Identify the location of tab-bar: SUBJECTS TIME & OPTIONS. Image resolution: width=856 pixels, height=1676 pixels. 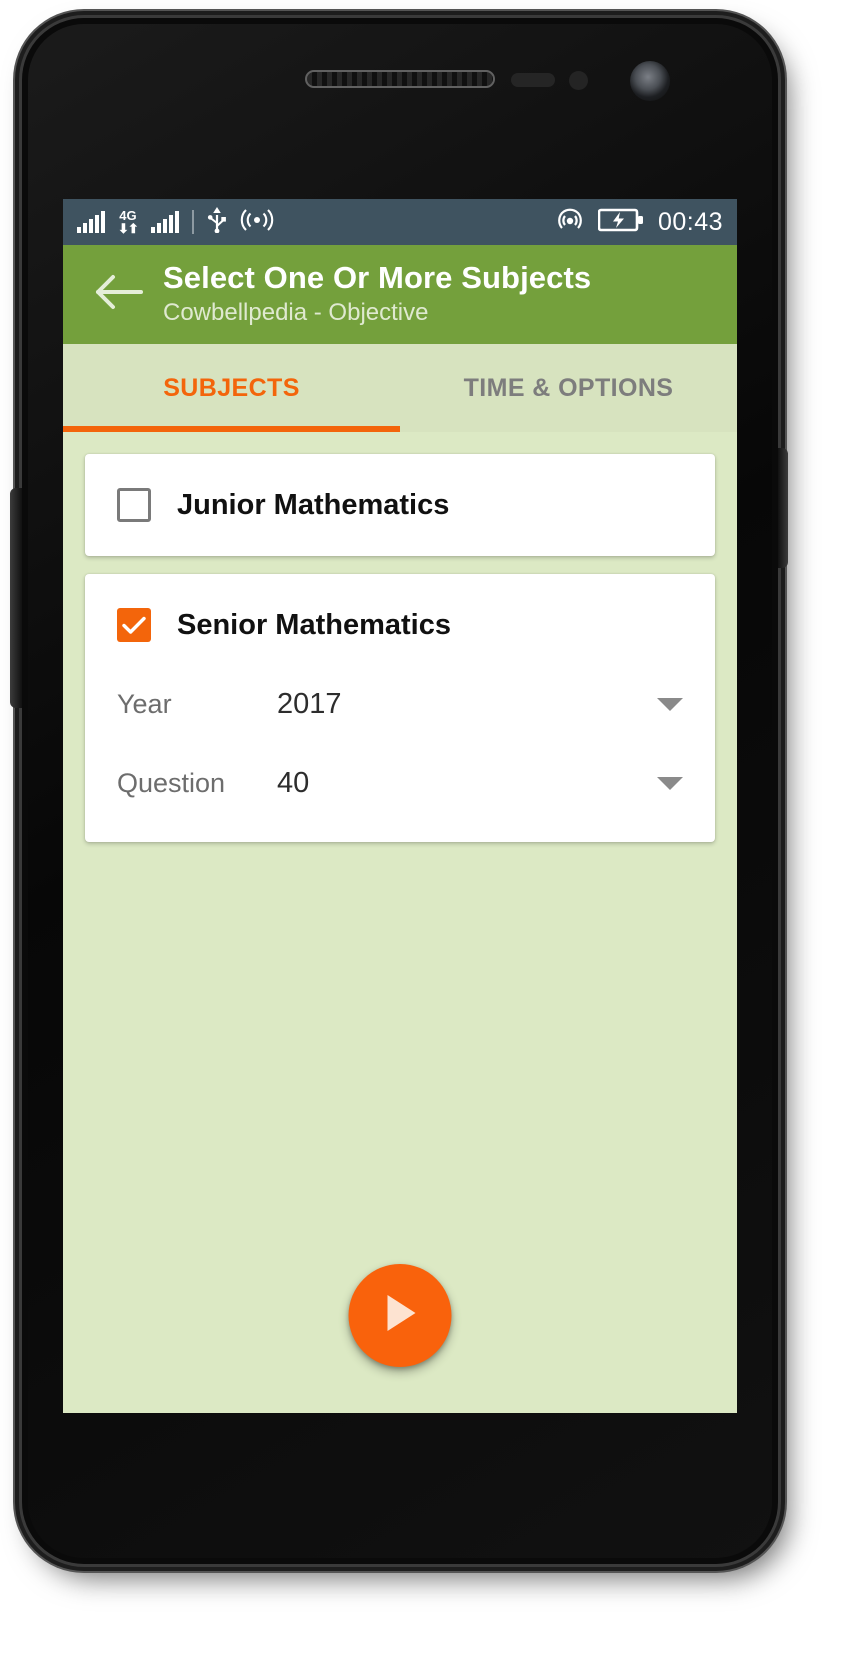
(400, 388).